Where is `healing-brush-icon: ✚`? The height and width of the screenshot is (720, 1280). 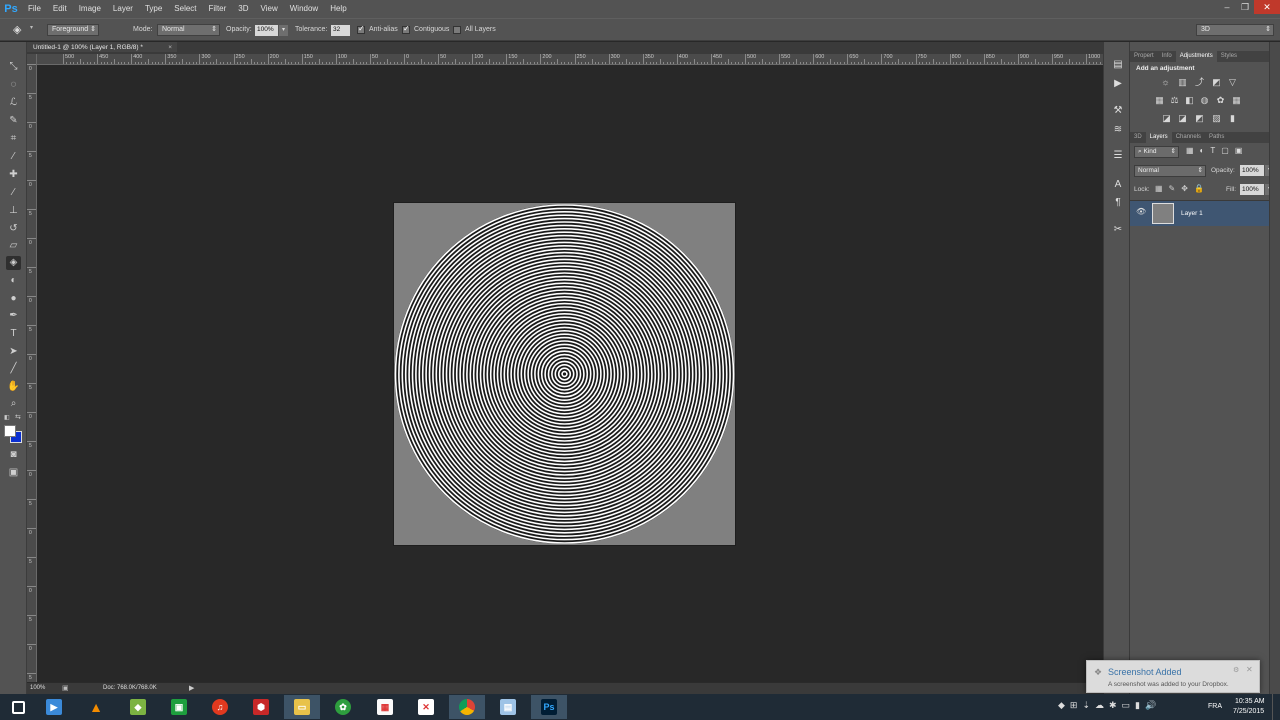 healing-brush-icon: ✚ is located at coordinates (13, 175).